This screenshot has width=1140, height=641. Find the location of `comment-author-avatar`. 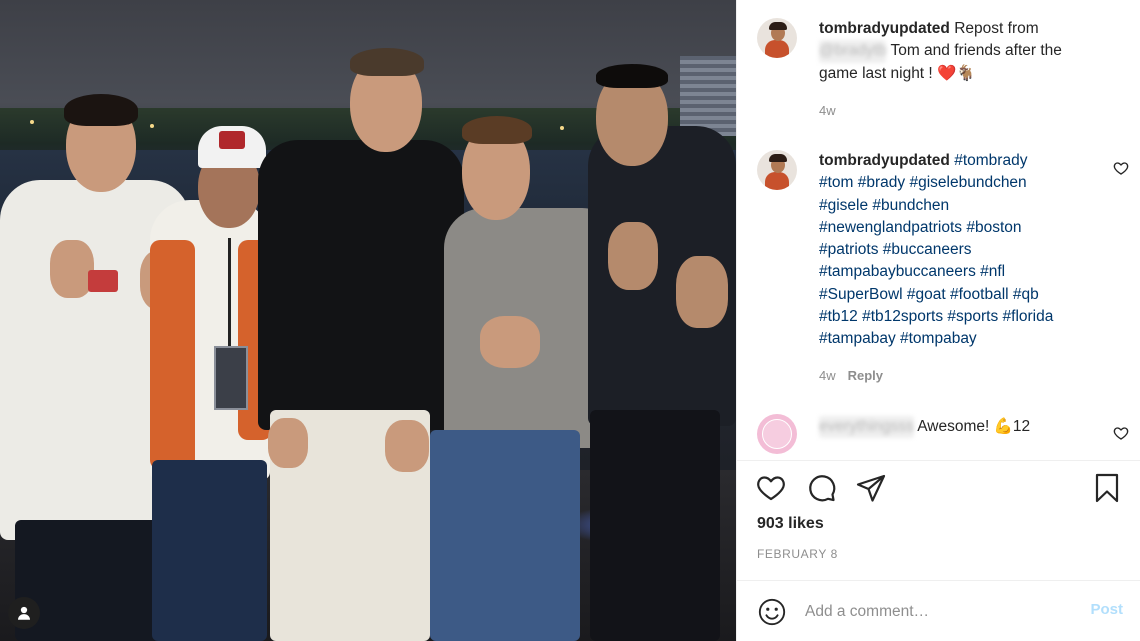

comment-author-avatar is located at coordinates (777, 170).